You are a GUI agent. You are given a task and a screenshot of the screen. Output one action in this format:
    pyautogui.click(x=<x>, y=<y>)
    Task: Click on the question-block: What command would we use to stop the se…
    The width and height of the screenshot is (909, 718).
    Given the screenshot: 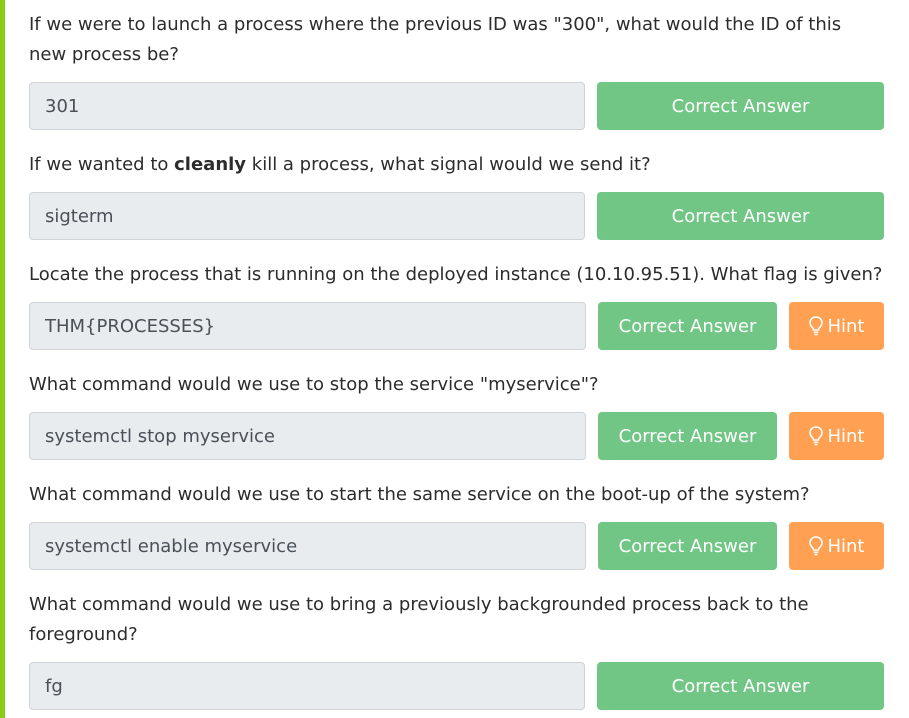 What is the action you would take?
    pyautogui.click(x=456, y=415)
    